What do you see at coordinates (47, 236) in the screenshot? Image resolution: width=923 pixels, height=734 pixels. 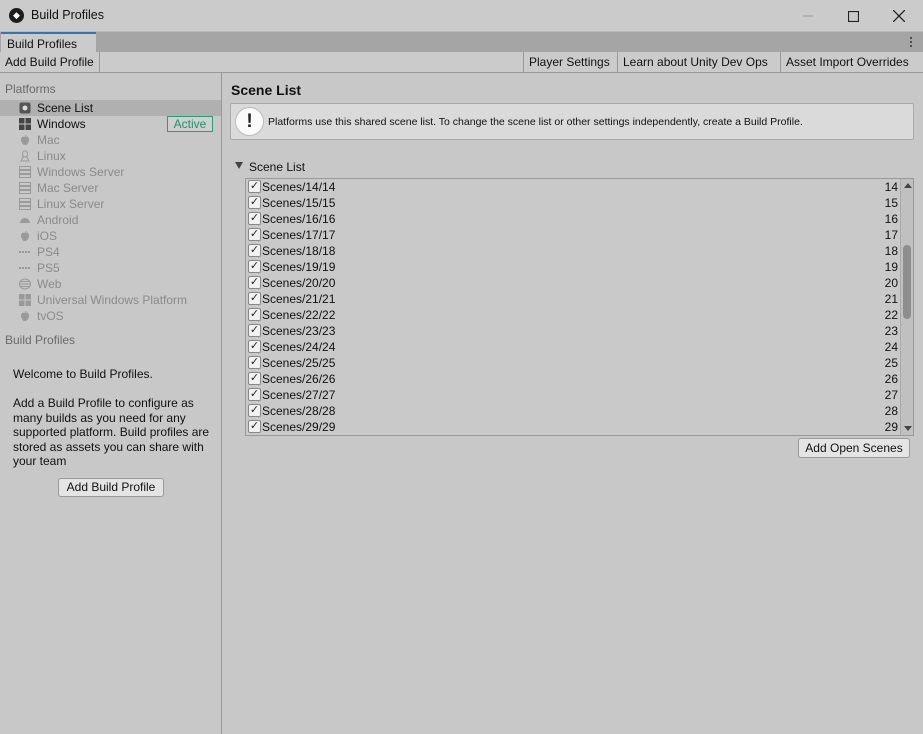 I see `platform-label: iOS` at bounding box center [47, 236].